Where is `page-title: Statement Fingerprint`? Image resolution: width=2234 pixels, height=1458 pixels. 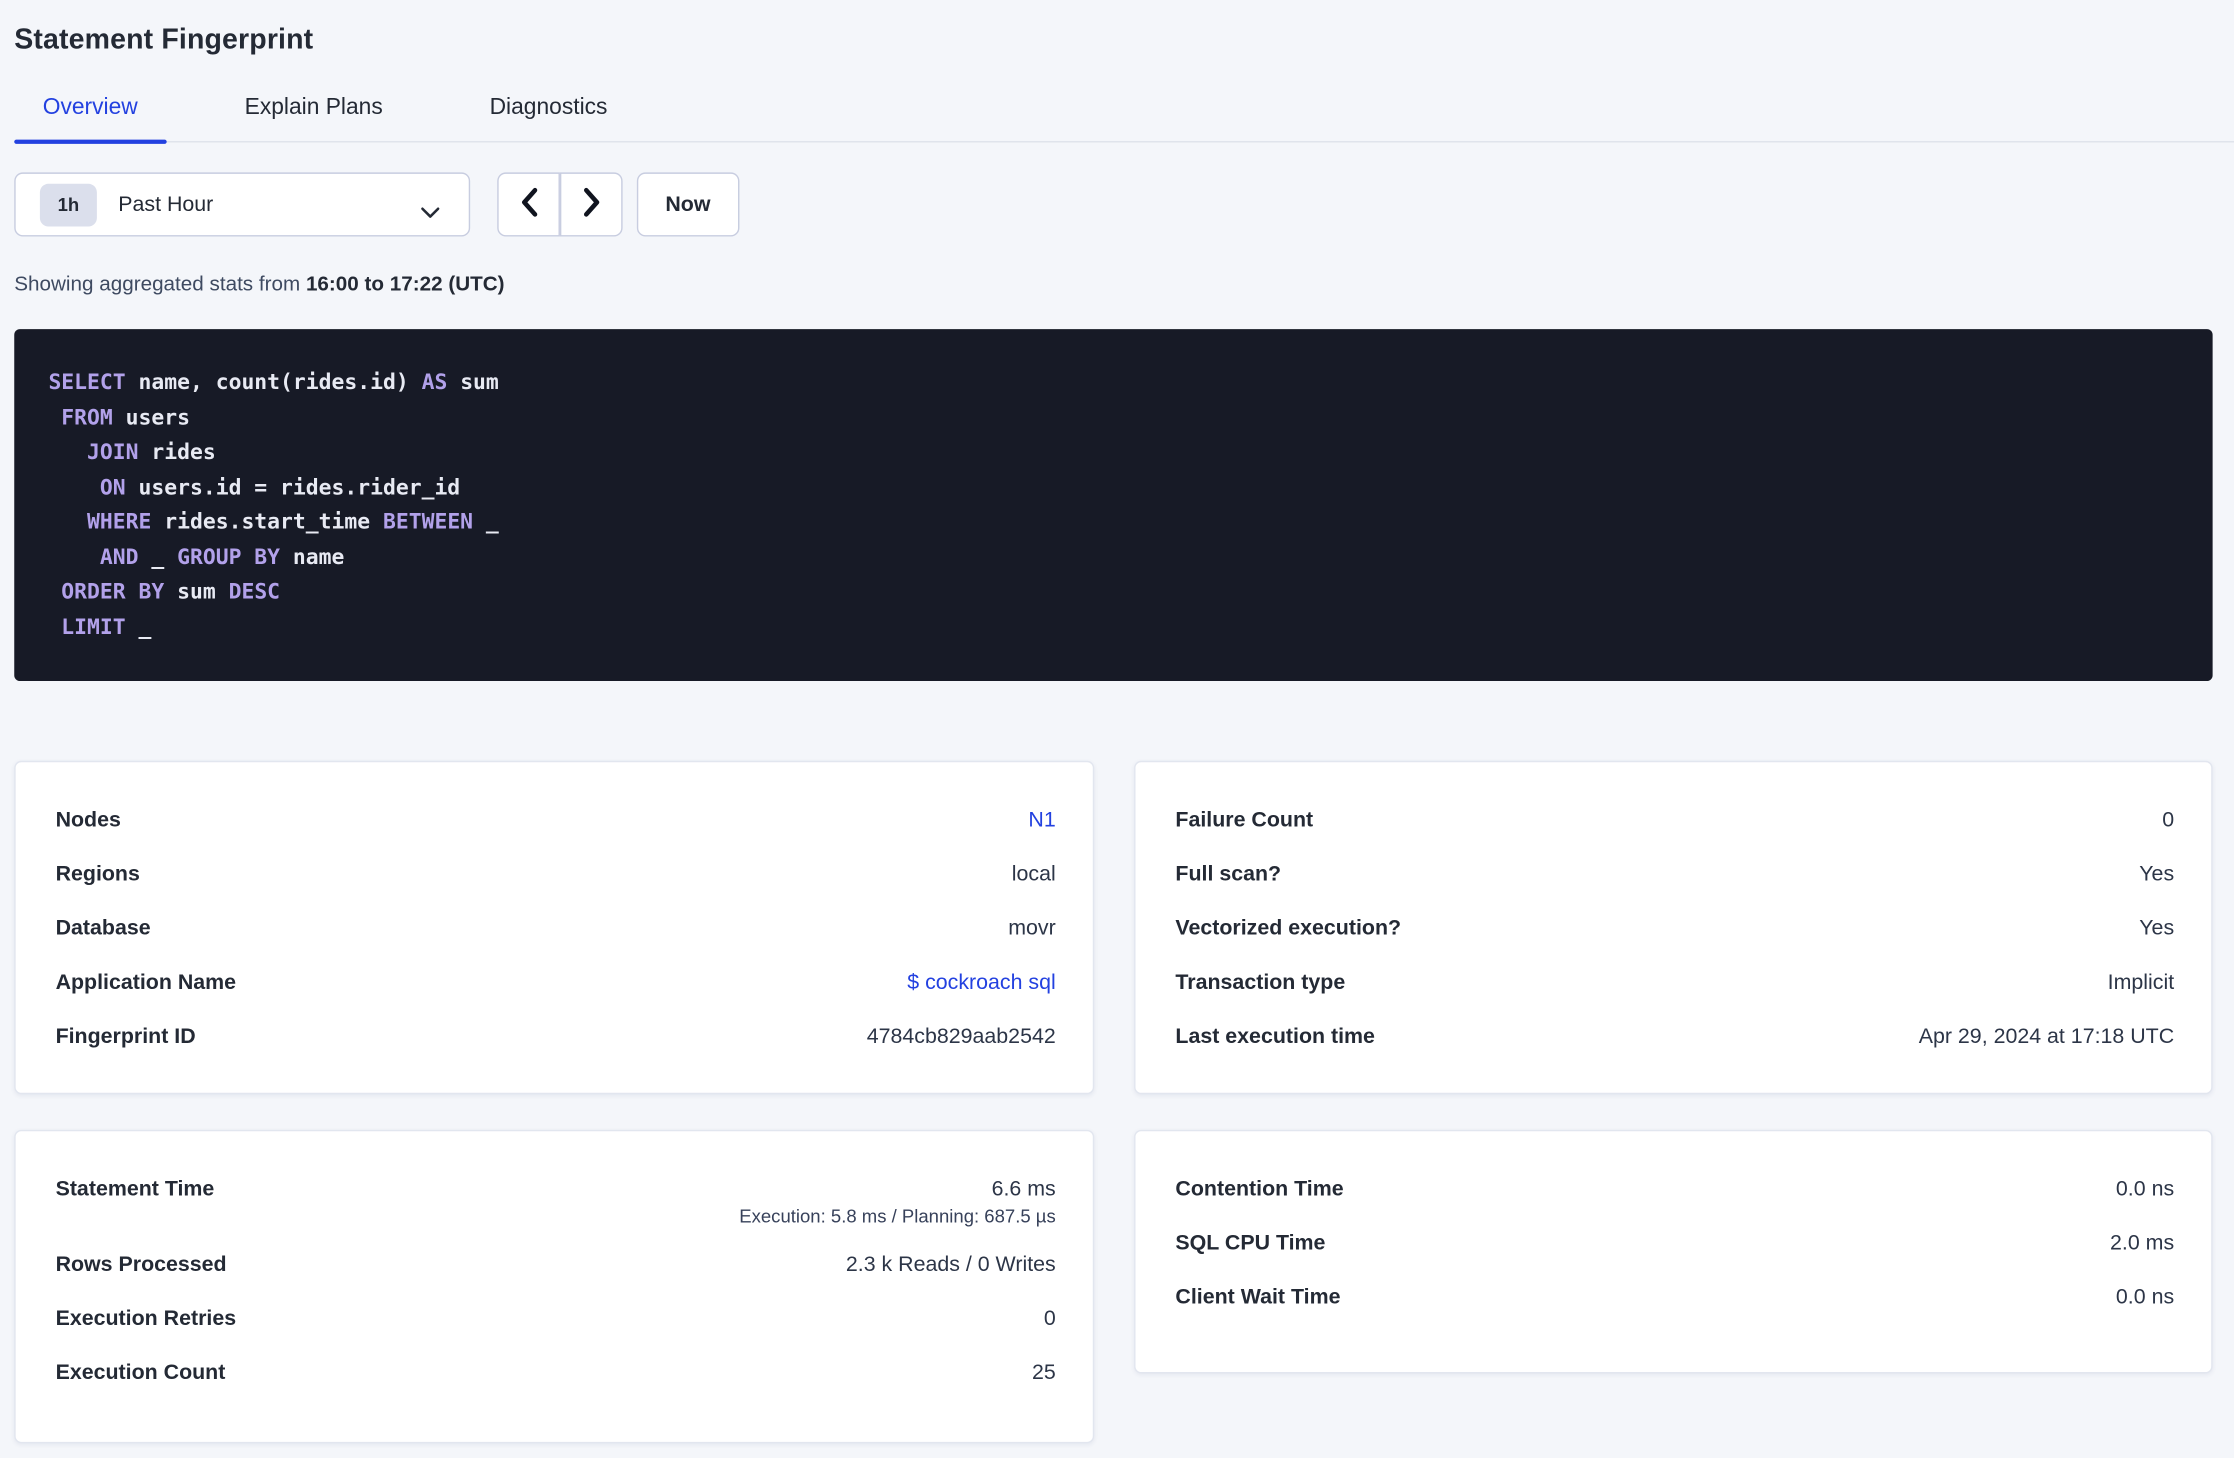 page-title: Statement Fingerprint is located at coordinates (164, 40).